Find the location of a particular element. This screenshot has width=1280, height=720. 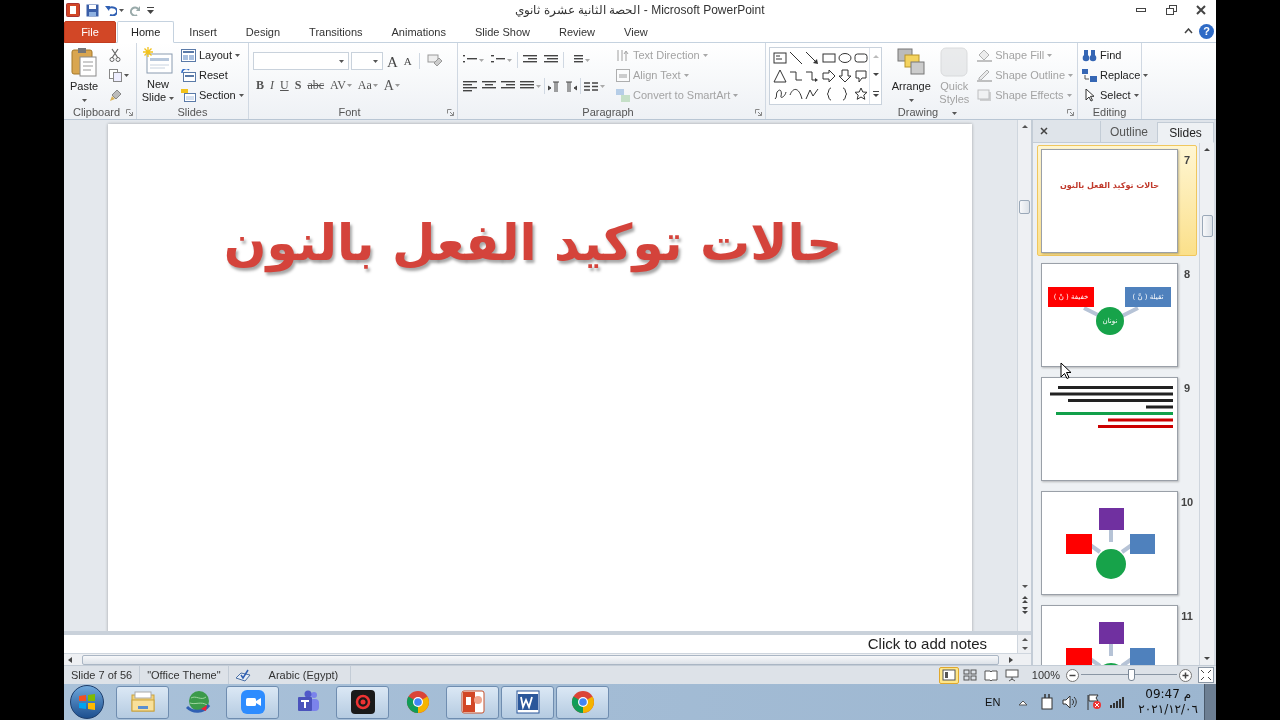

ribbon-tab: Animations is located at coordinates (418, 32).